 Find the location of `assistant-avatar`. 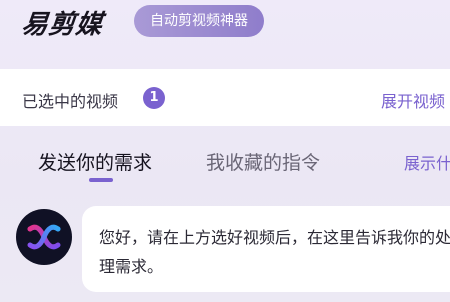

assistant-avatar is located at coordinates (44, 237).